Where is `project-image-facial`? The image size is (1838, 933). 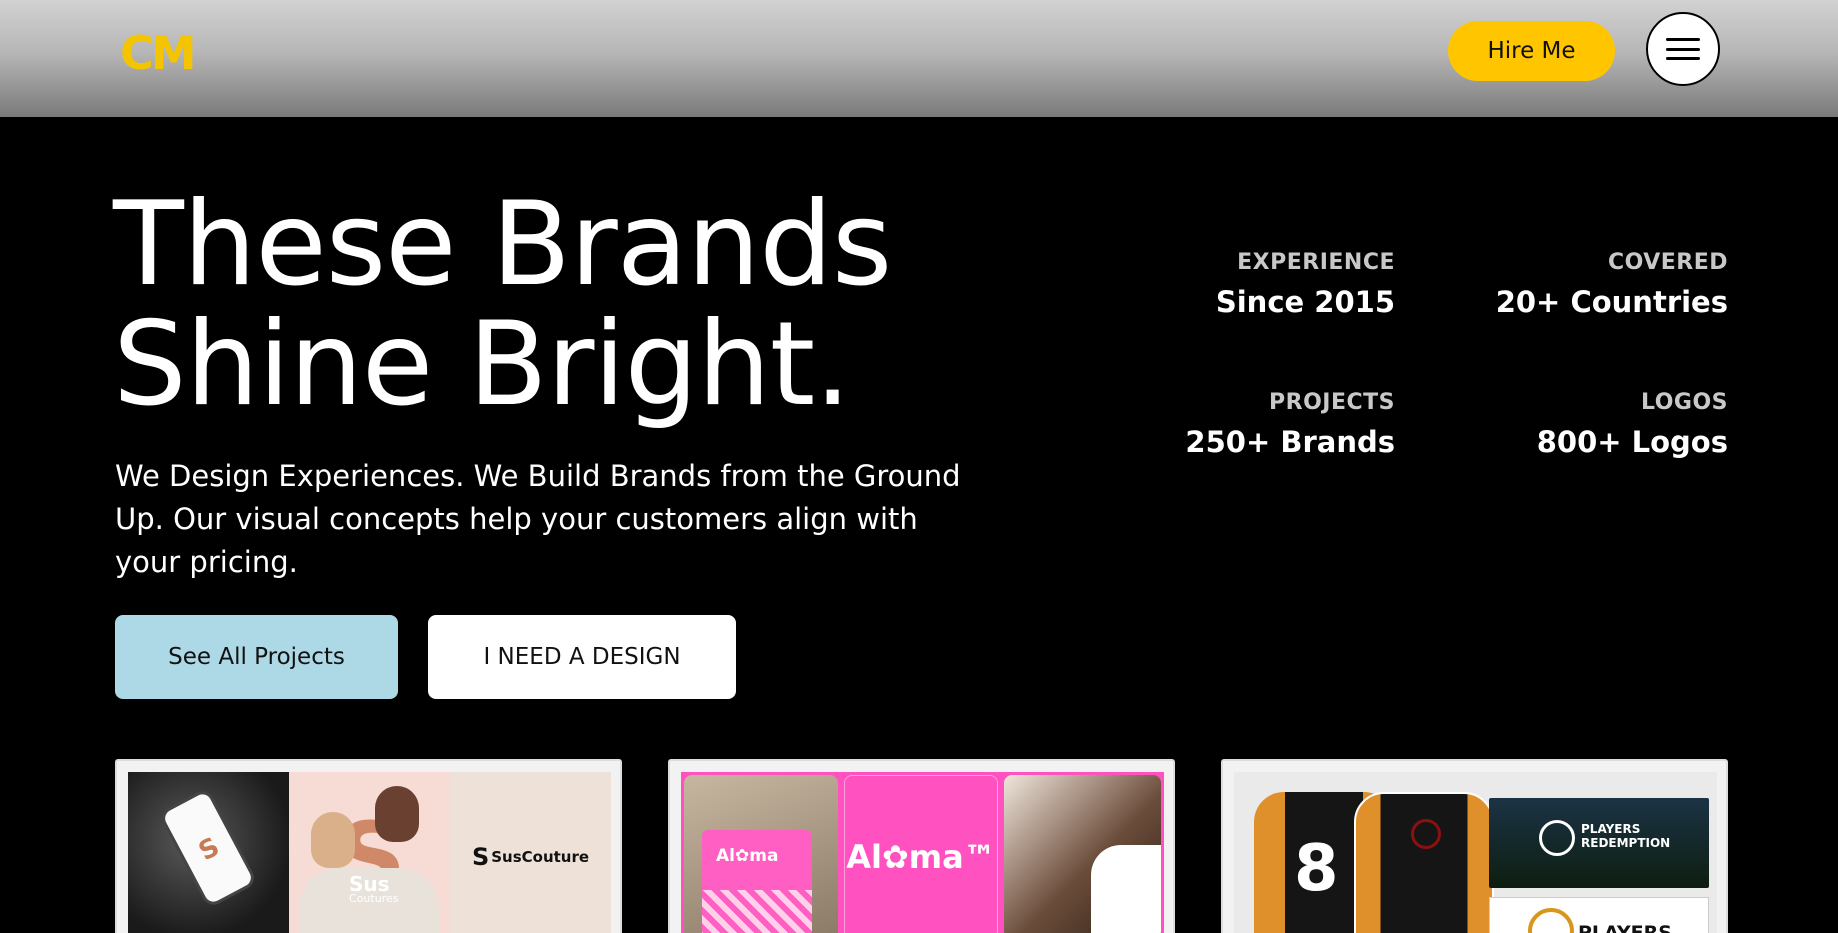
project-image-facial is located at coordinates (1082, 854).